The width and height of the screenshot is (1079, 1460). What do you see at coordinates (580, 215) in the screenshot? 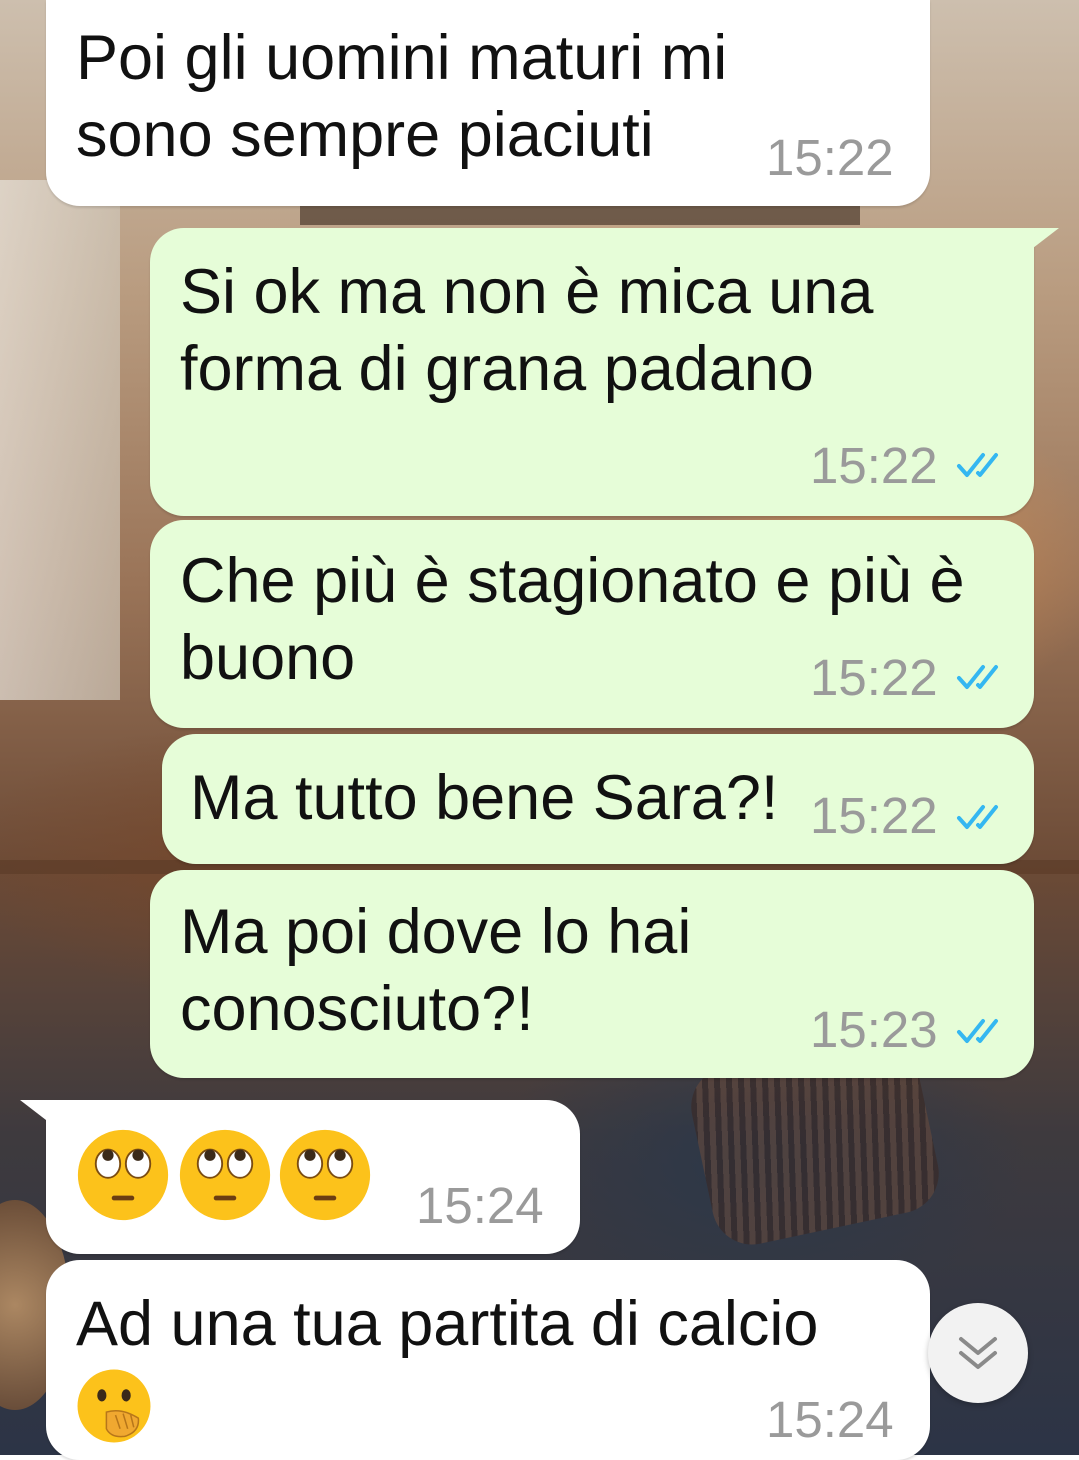
I see `wallpaper-lamp` at bounding box center [580, 215].